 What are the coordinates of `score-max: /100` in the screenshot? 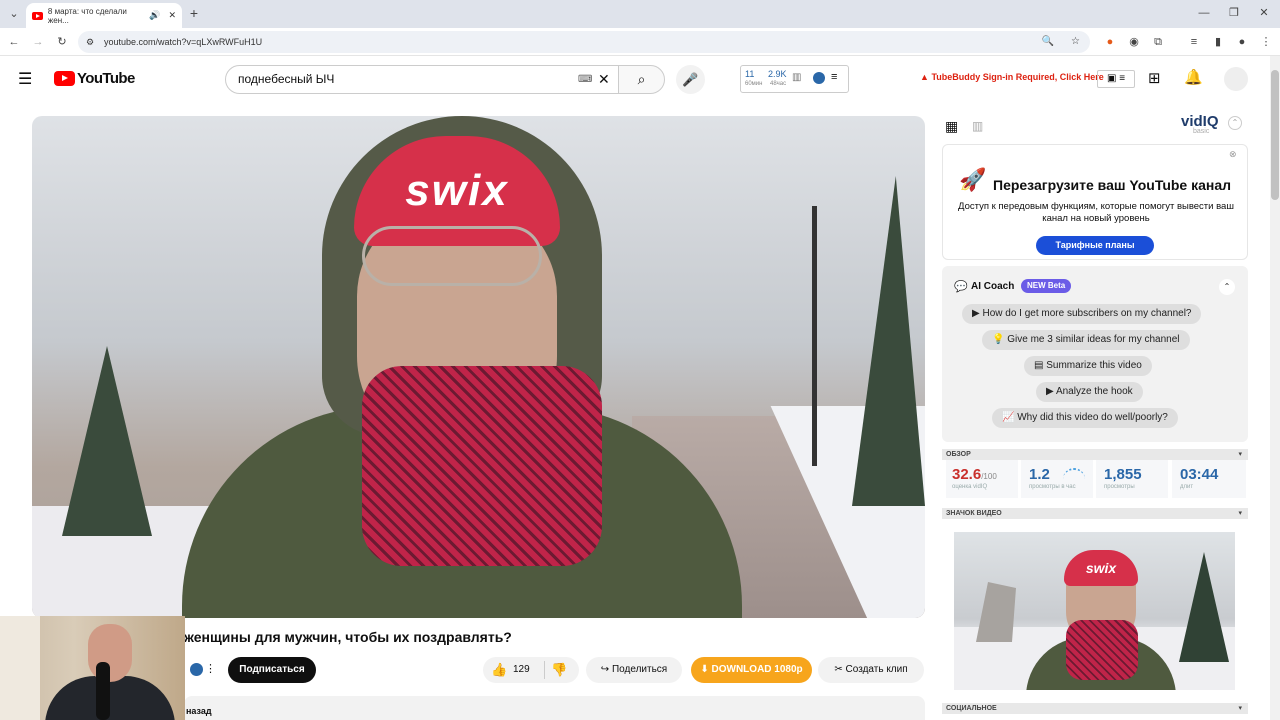 It's located at (989, 476).